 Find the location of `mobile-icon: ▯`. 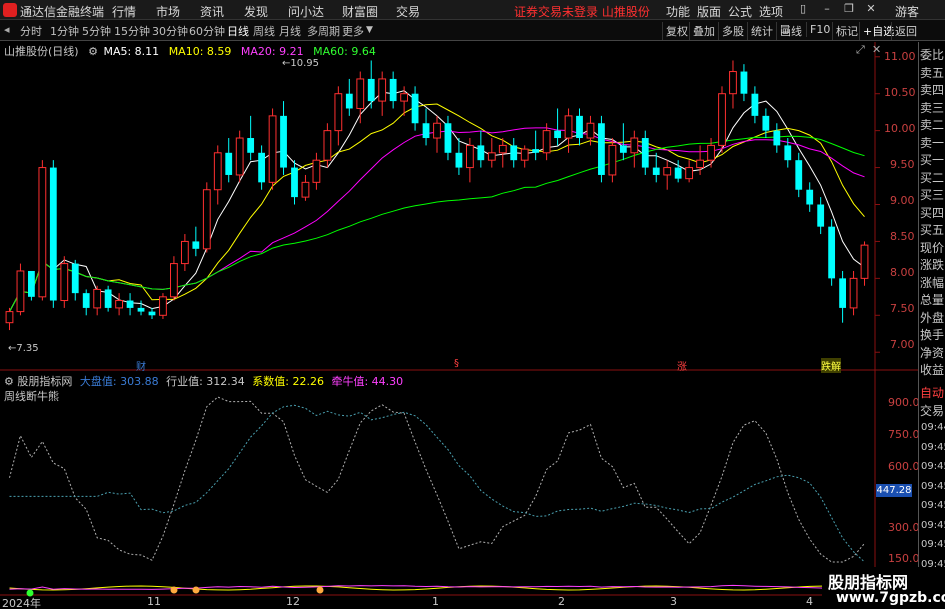

mobile-icon: ▯ is located at coordinates (803, 9).